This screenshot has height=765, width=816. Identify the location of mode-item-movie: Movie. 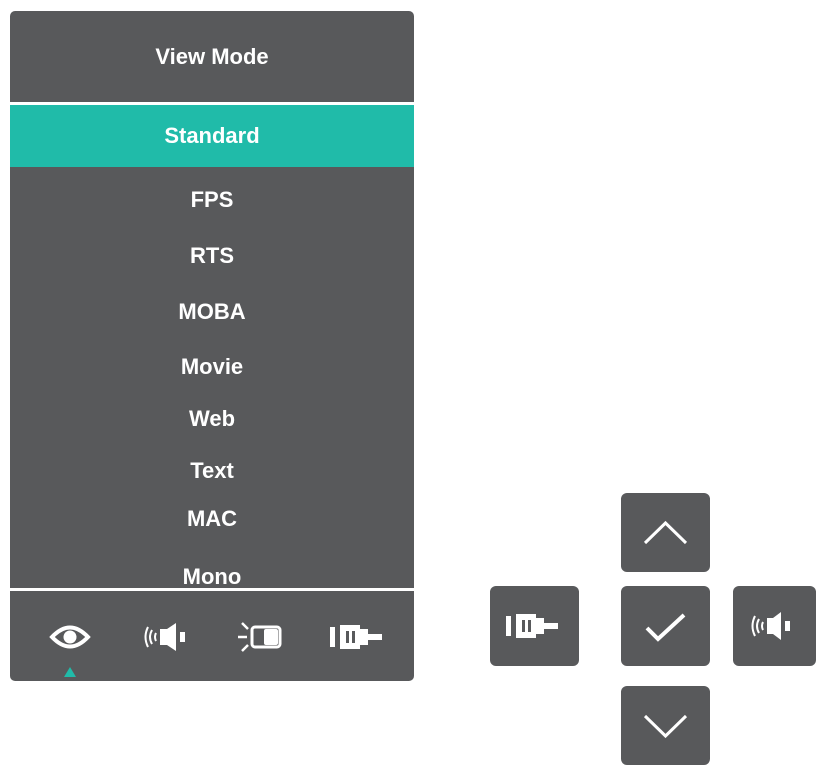
(212, 367).